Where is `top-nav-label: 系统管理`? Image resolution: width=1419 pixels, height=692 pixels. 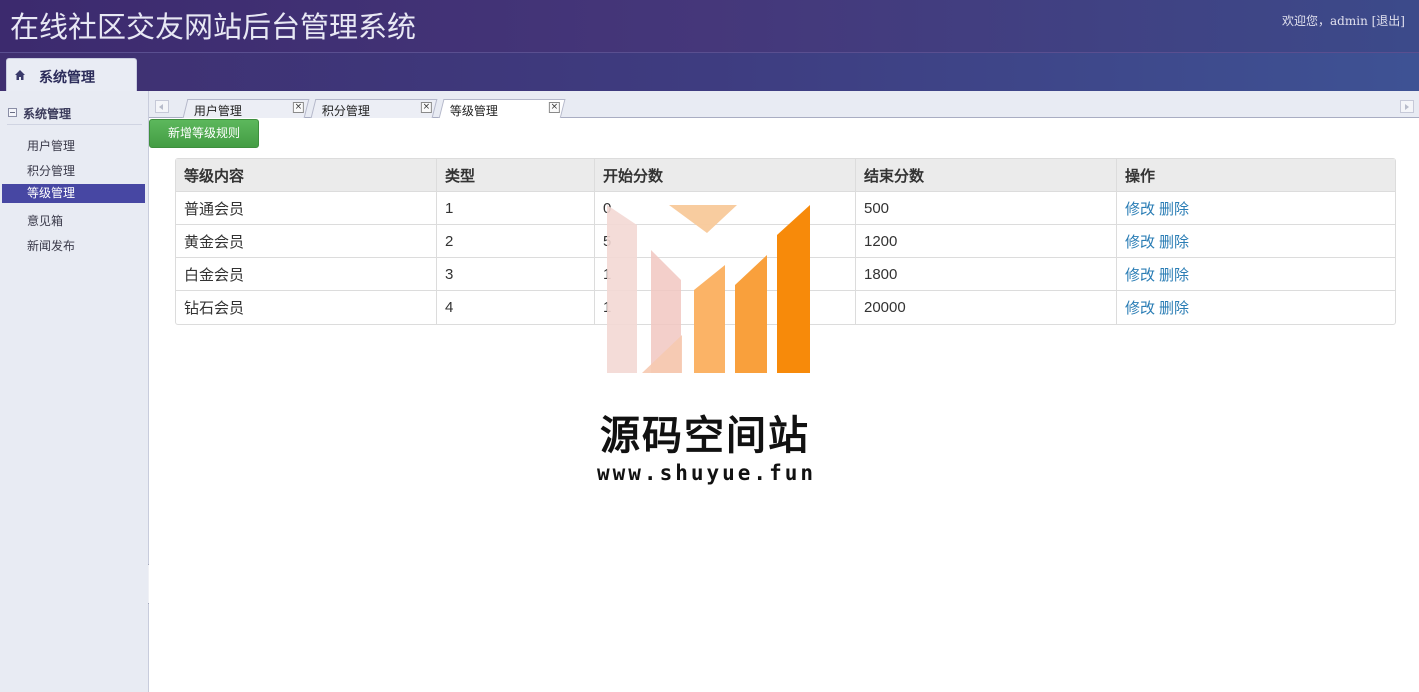 top-nav-label: 系统管理 is located at coordinates (67, 78).